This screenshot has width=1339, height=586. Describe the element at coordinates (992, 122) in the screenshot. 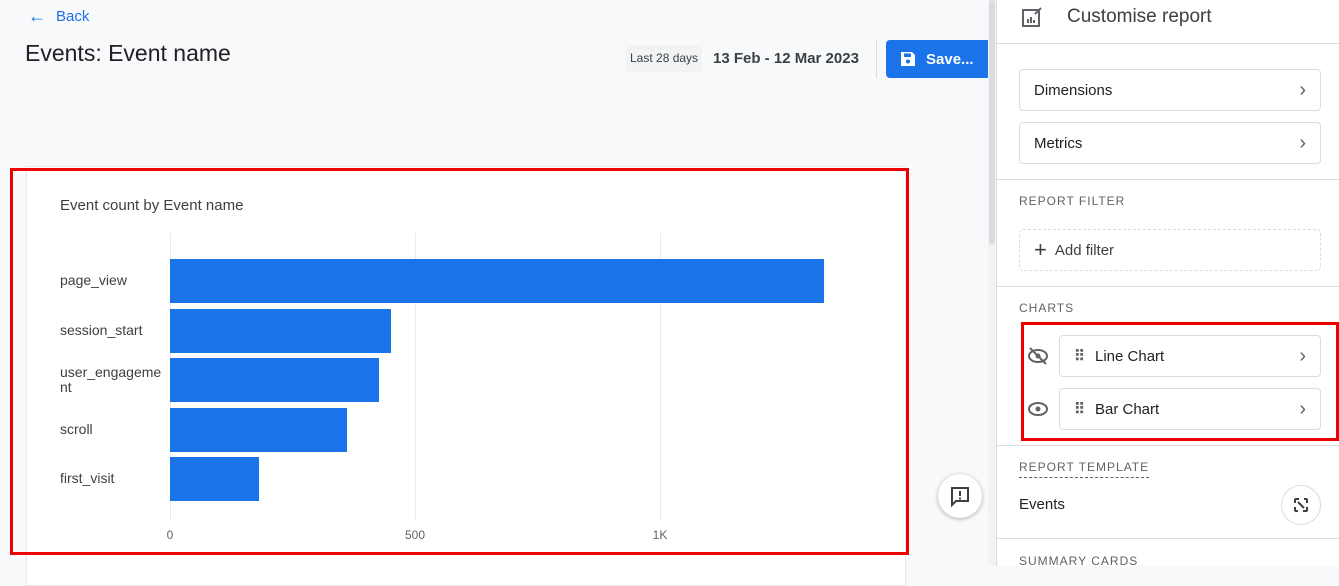

I see `scrollbar-thumb` at that location.